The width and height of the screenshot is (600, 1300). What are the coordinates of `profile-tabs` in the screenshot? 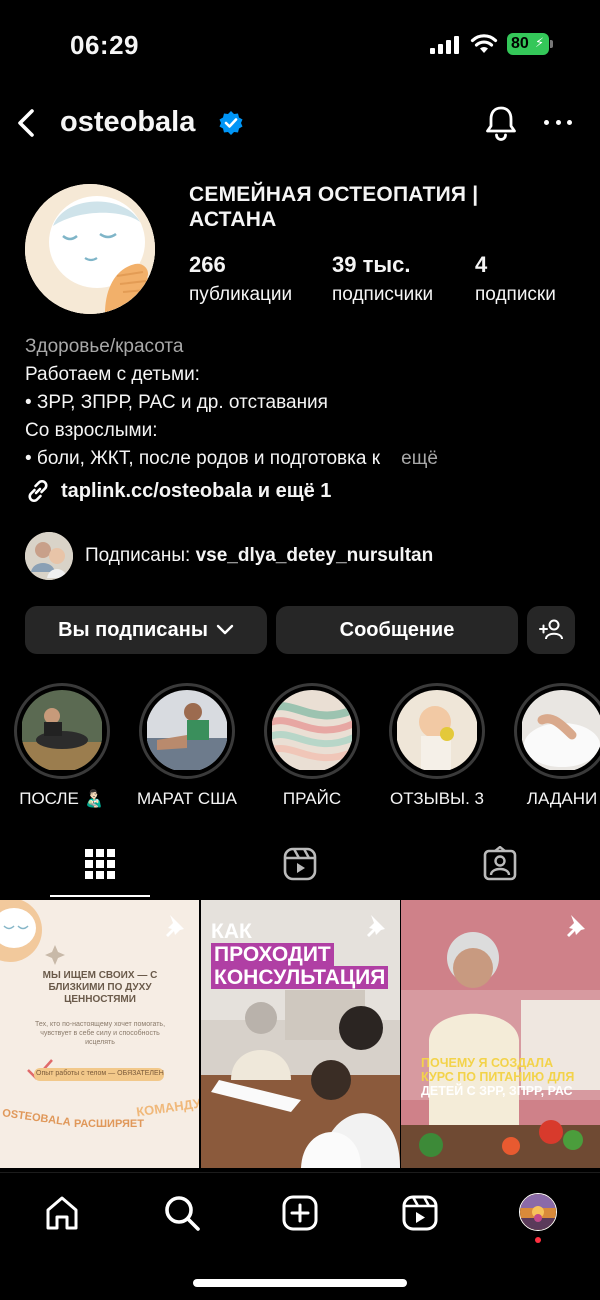 It's located at (300, 868).